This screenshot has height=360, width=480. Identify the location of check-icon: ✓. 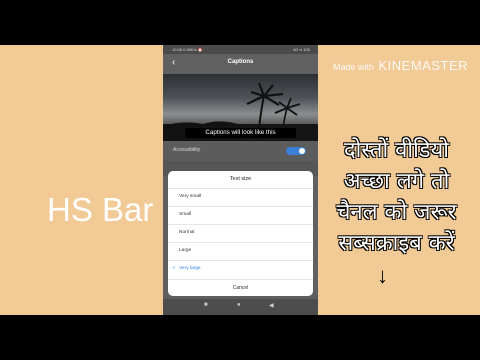
(174, 268).